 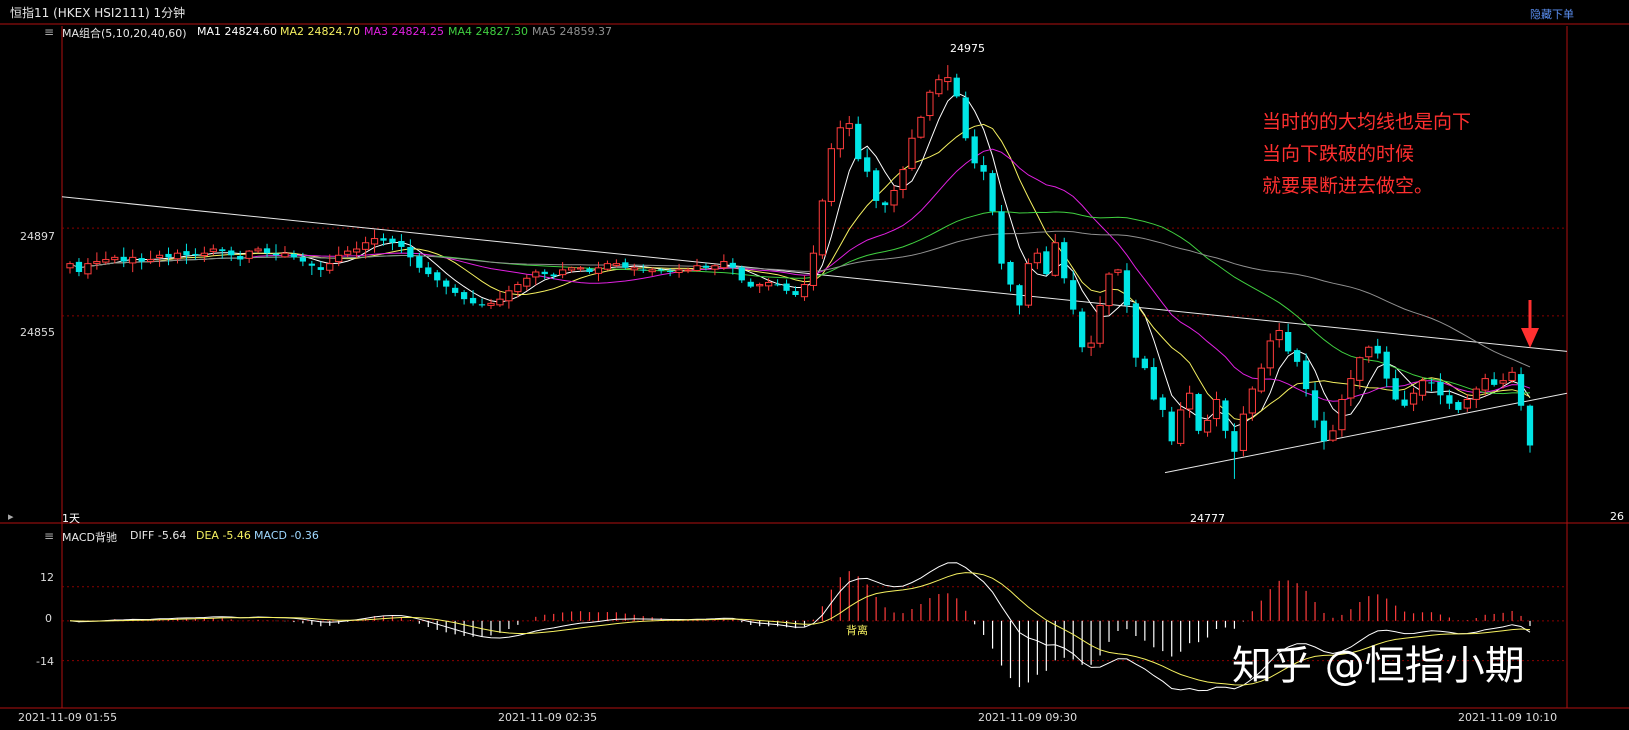 What do you see at coordinates (49, 536) in the screenshot?
I see `macd-menu-icon: ≡` at bounding box center [49, 536].